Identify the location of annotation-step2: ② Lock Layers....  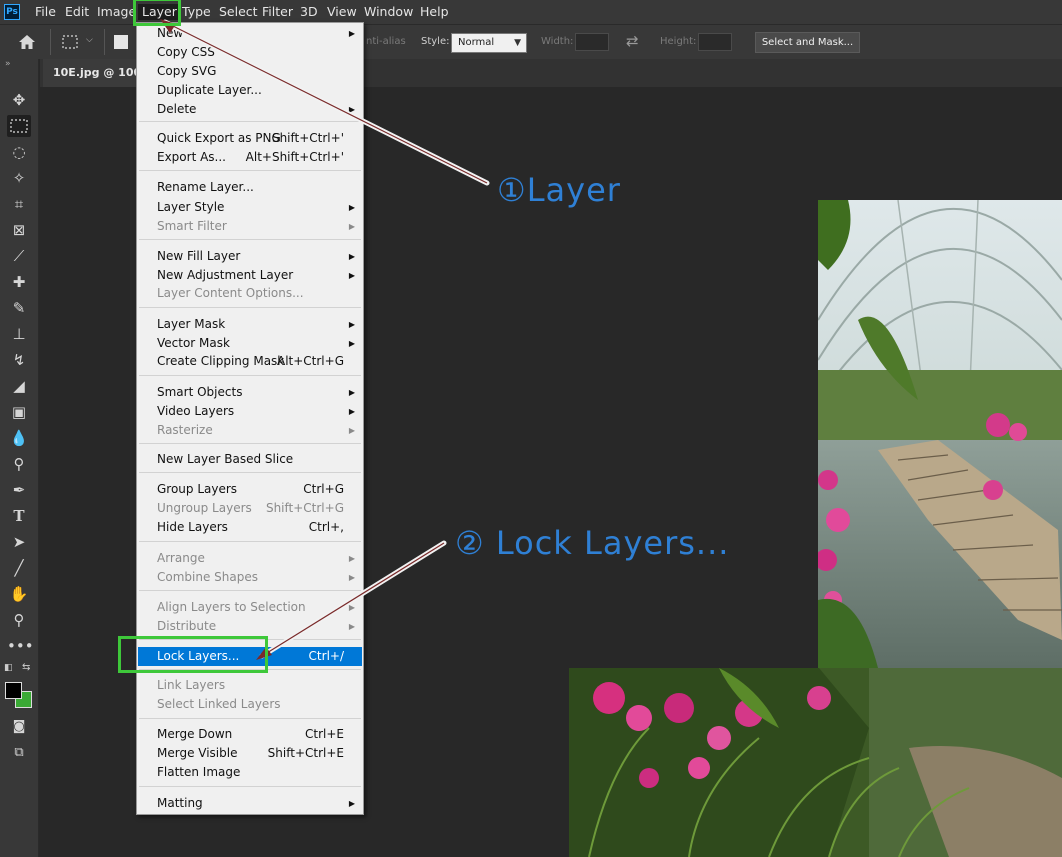
(592, 543).